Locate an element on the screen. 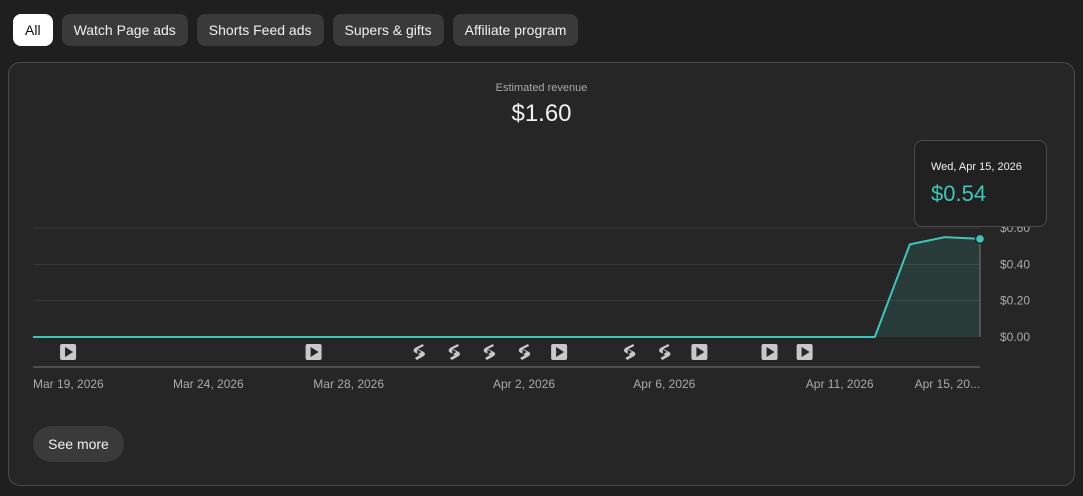 The width and height of the screenshot is (1083, 496). filter-chip-supers-gifts: Supers & gifts is located at coordinates (388, 30).